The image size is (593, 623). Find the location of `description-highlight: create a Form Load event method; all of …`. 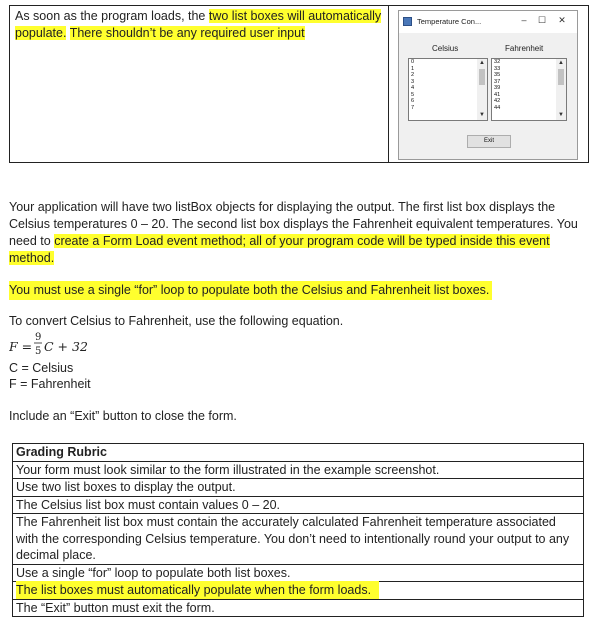

description-highlight: create a Form Load event method; all of … is located at coordinates (279, 249).